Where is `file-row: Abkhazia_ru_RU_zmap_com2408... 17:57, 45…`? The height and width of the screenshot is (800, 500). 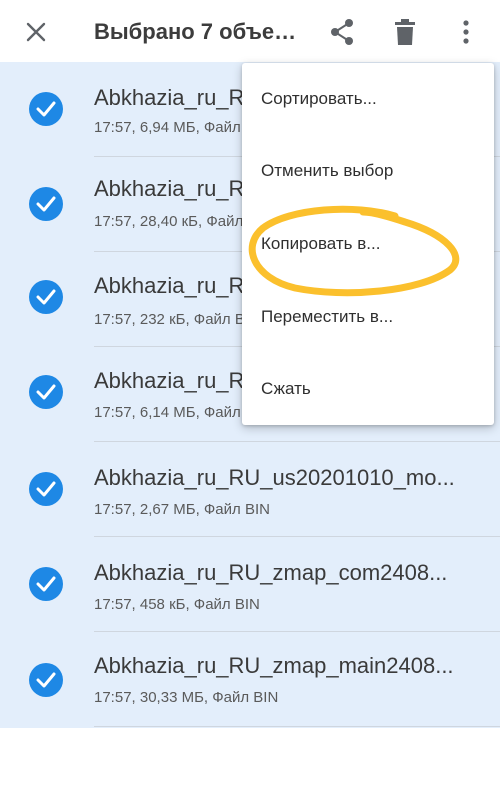 file-row: Abkhazia_ru_RU_zmap_com2408... 17:57, 45… is located at coordinates (250, 584).